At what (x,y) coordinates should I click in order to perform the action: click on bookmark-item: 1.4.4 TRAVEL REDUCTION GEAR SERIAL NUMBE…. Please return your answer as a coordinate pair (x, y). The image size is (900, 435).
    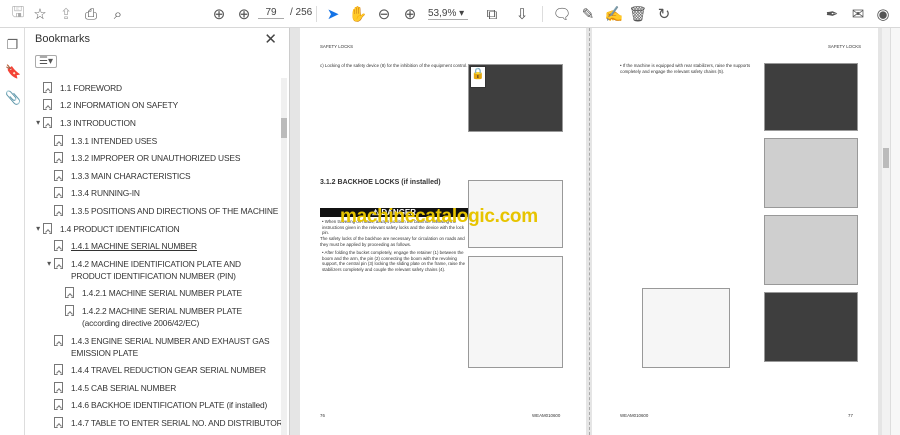
    Looking at the image, I should click on (152, 370).